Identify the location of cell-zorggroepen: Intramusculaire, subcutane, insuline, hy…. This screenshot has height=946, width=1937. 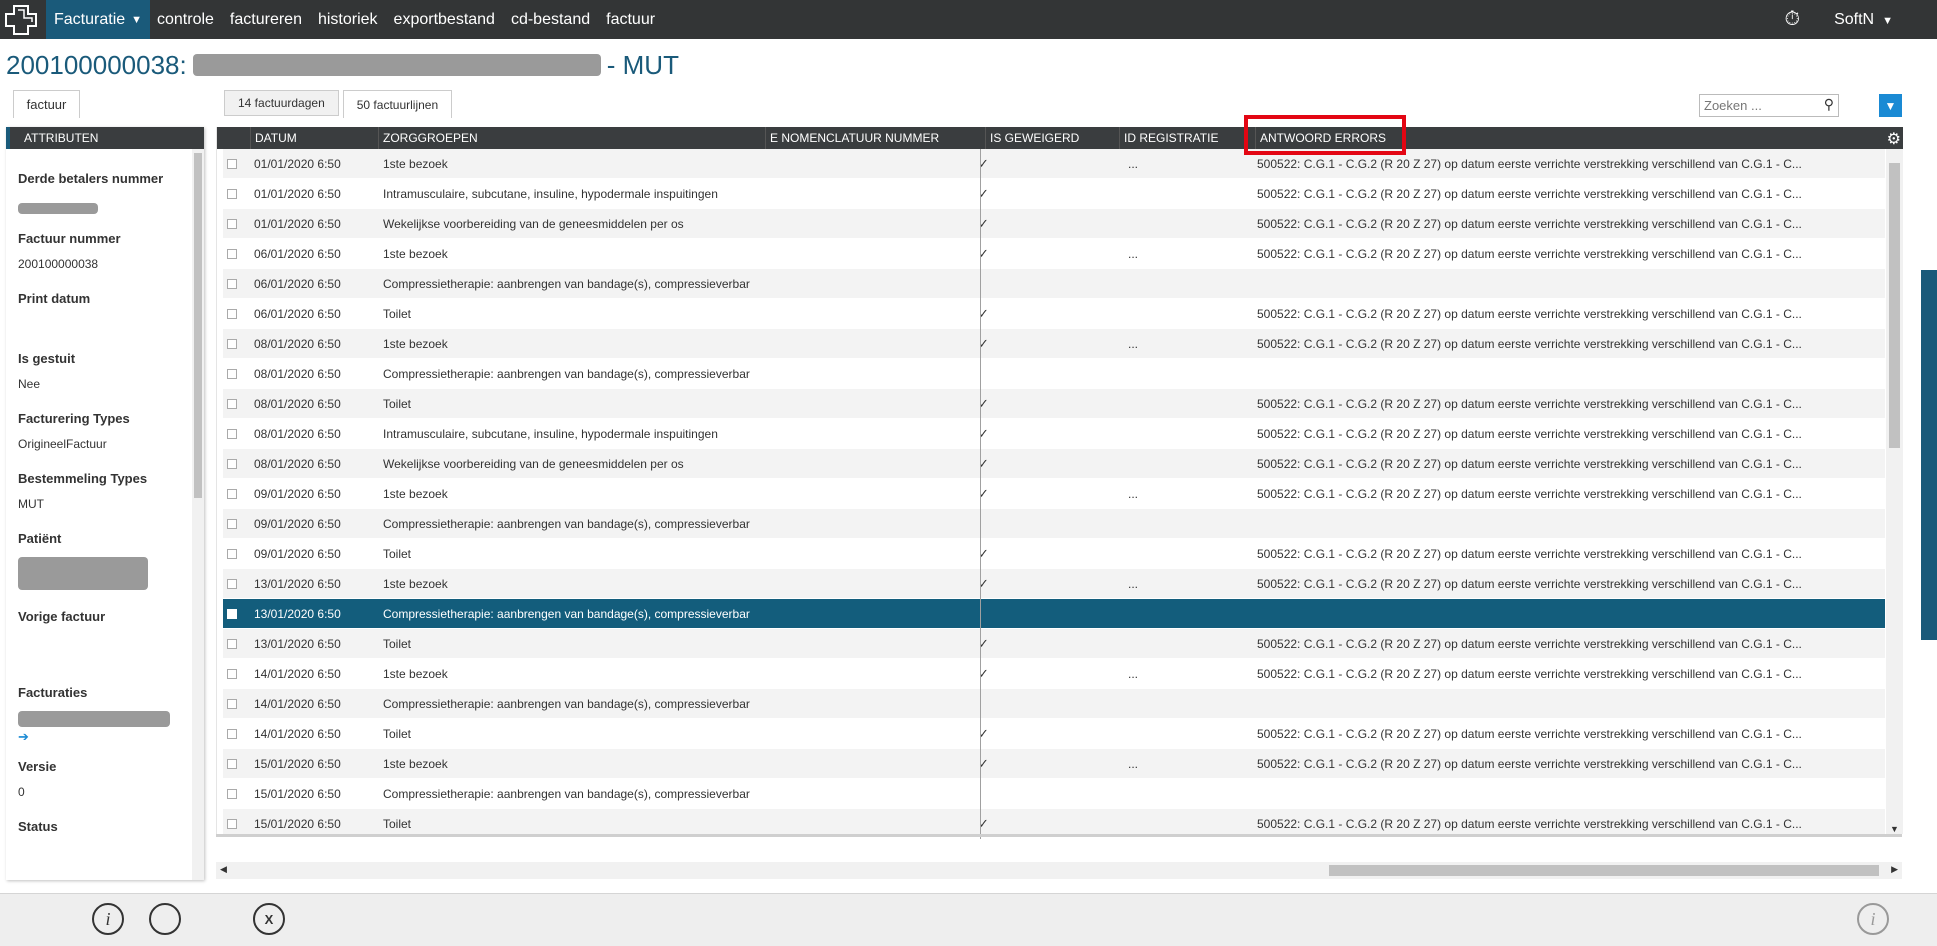
(550, 434).